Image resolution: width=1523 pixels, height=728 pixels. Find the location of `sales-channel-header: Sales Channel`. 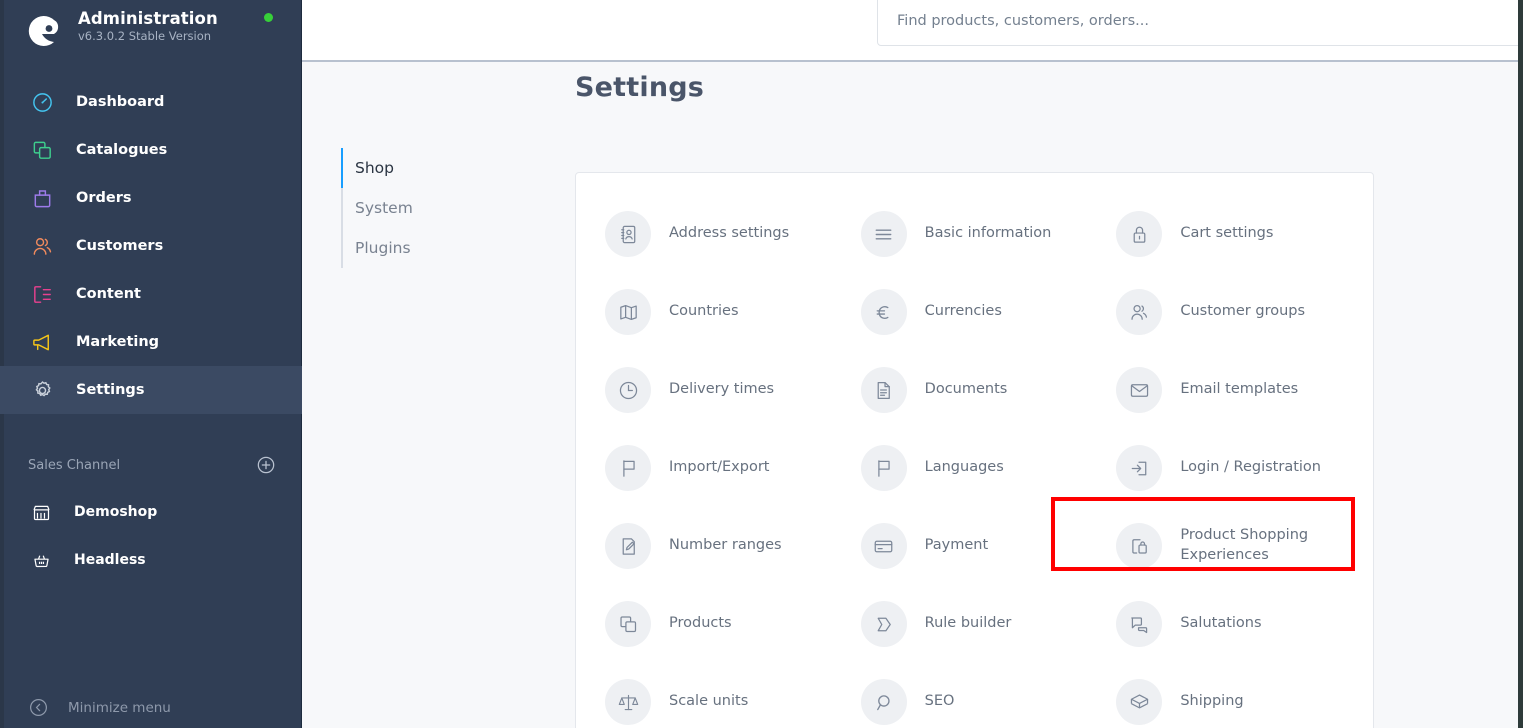

sales-channel-header: Sales Channel is located at coordinates (151, 465).